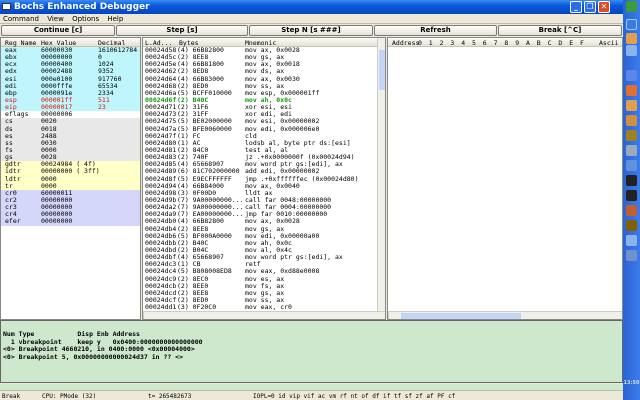 This screenshot has height=400, width=640. Describe the element at coordinates (631, 90) in the screenshot. I see `firefox-icon` at that location.